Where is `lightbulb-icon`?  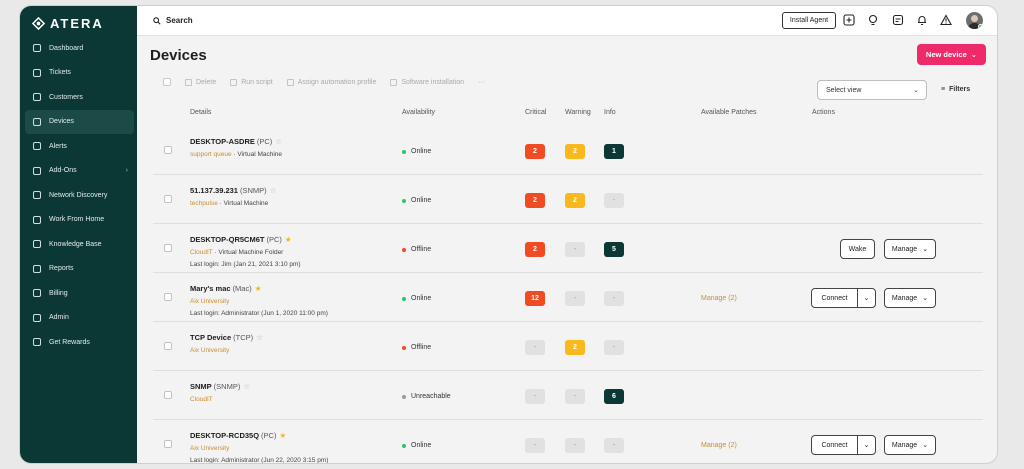
lightbulb-icon is located at coordinates (873, 20).